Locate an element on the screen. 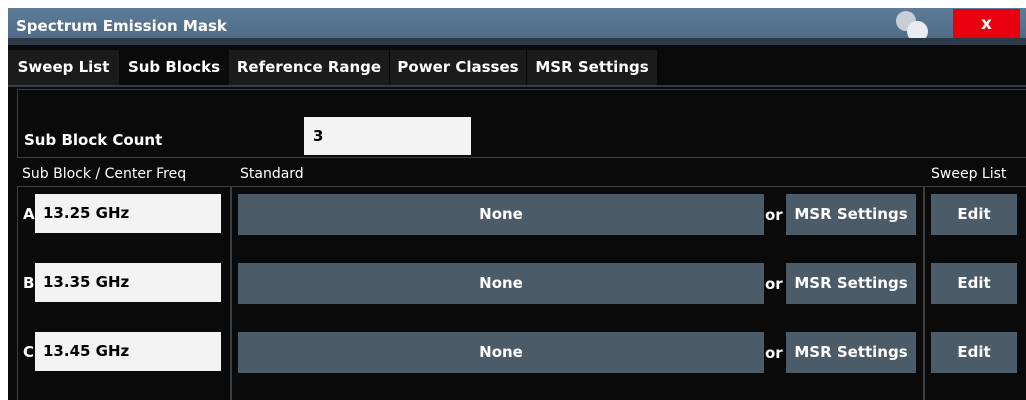 Image resolution: width=1026 pixels, height=400 pixels. tab-divider is located at coordinates (517, 86).